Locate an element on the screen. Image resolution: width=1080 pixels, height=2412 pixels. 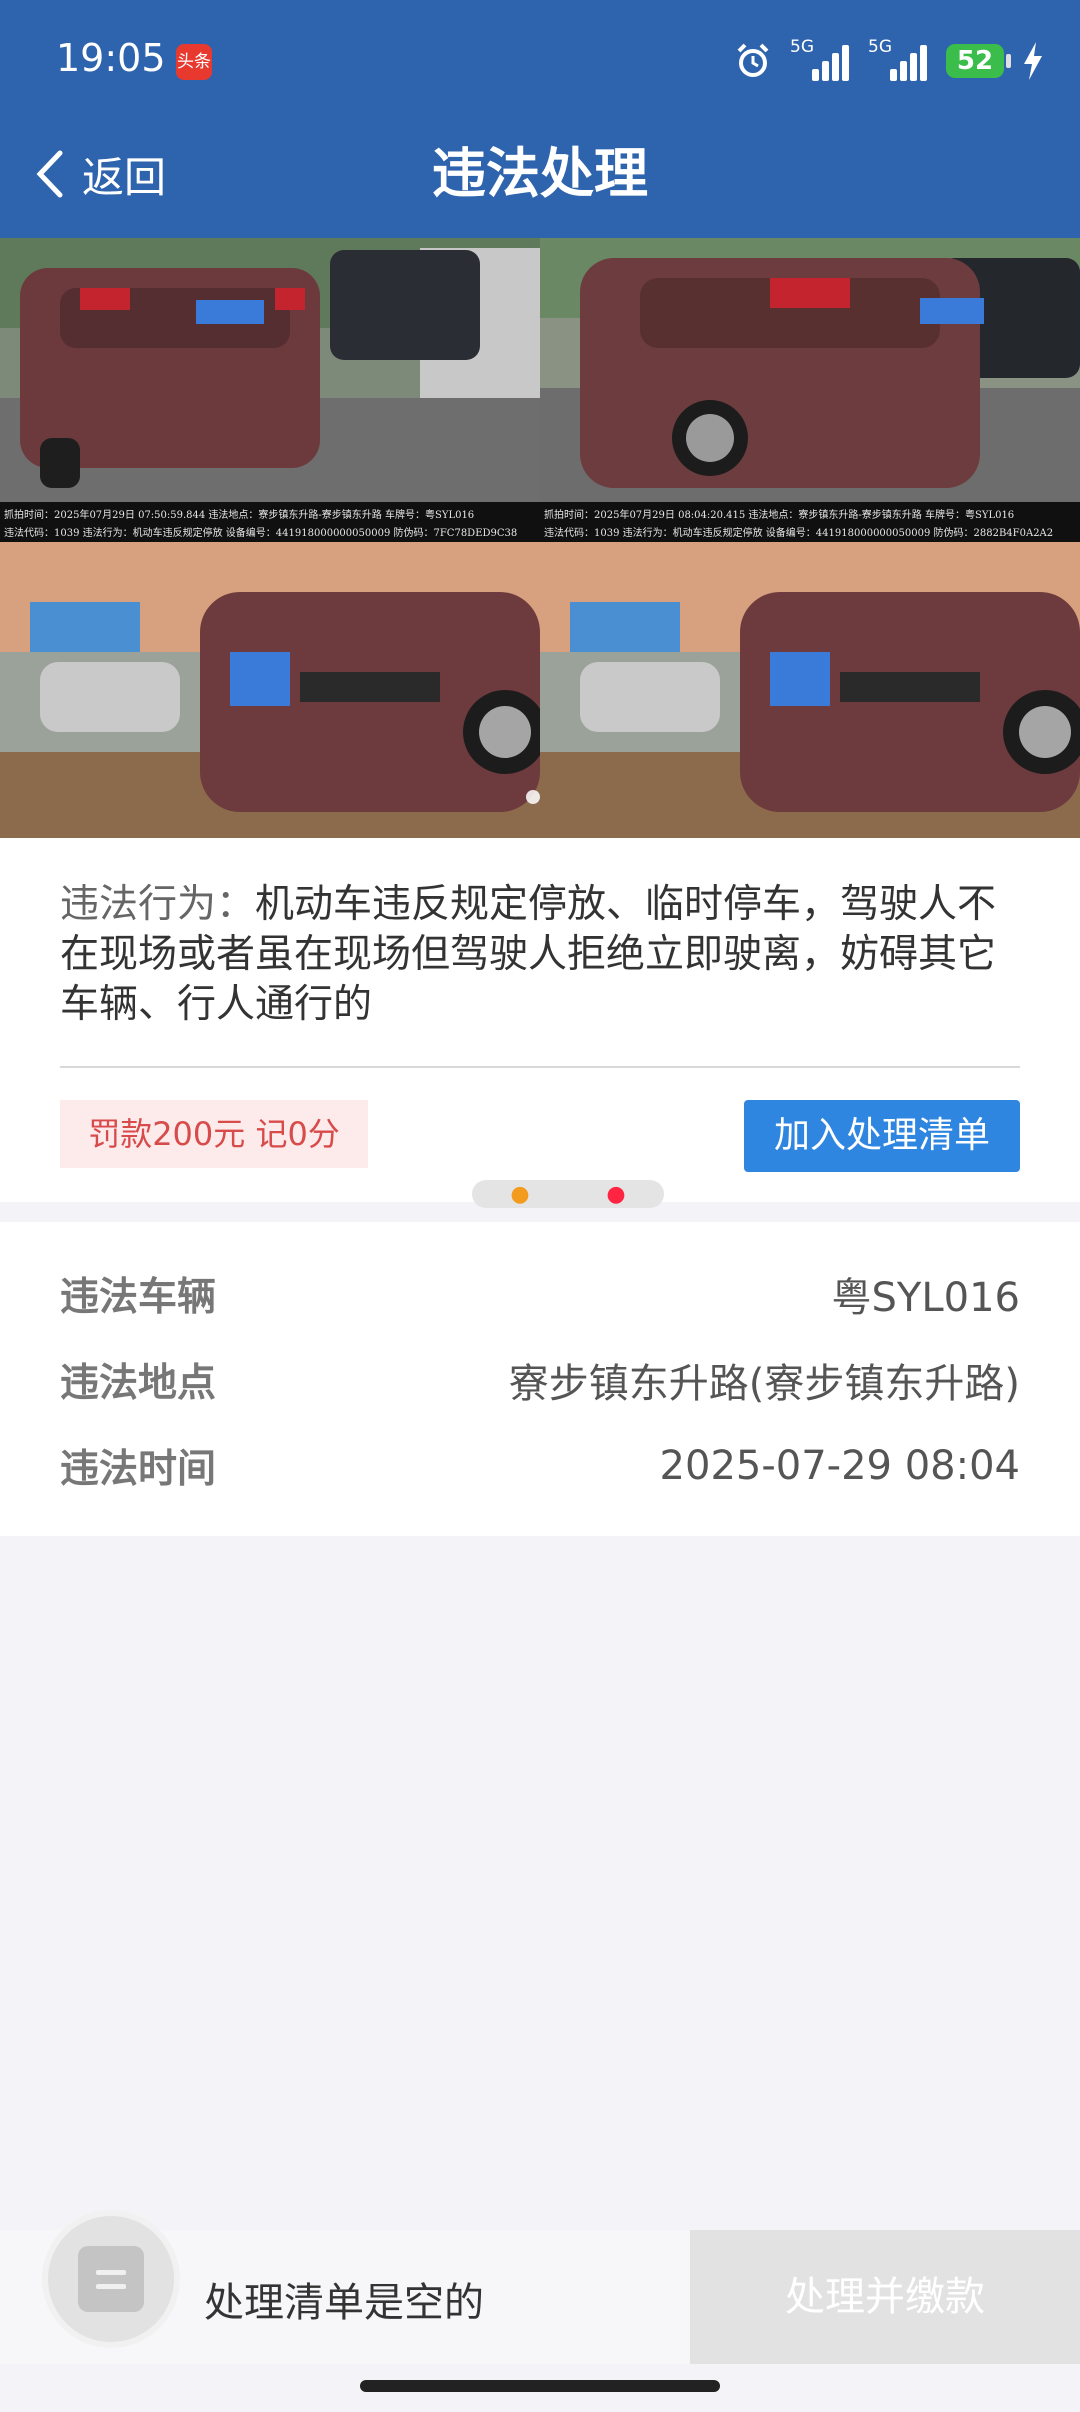
detail-row-location: 违法地点 寮步镇东升路(寮步镇东升路) is located at coordinates (540, 1380).